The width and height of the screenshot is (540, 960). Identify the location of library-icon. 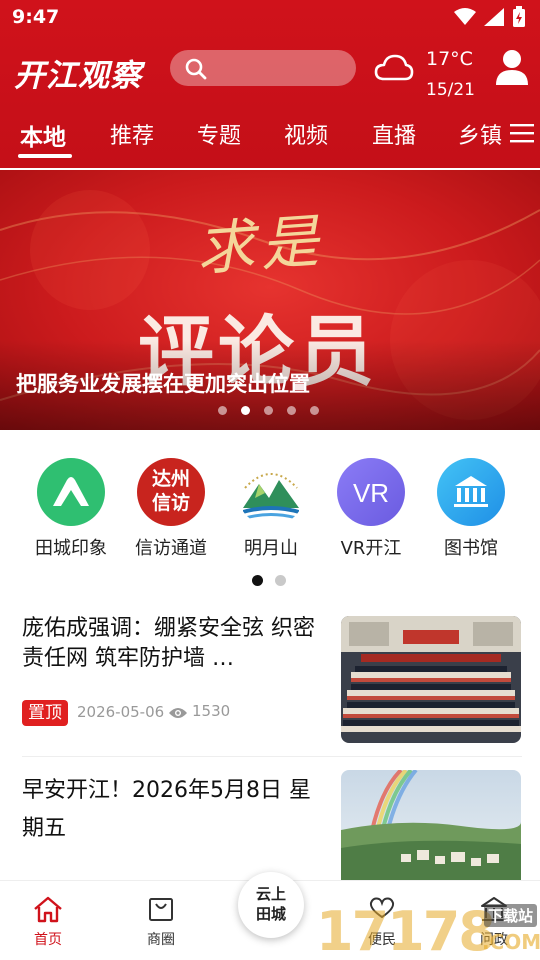
(471, 492).